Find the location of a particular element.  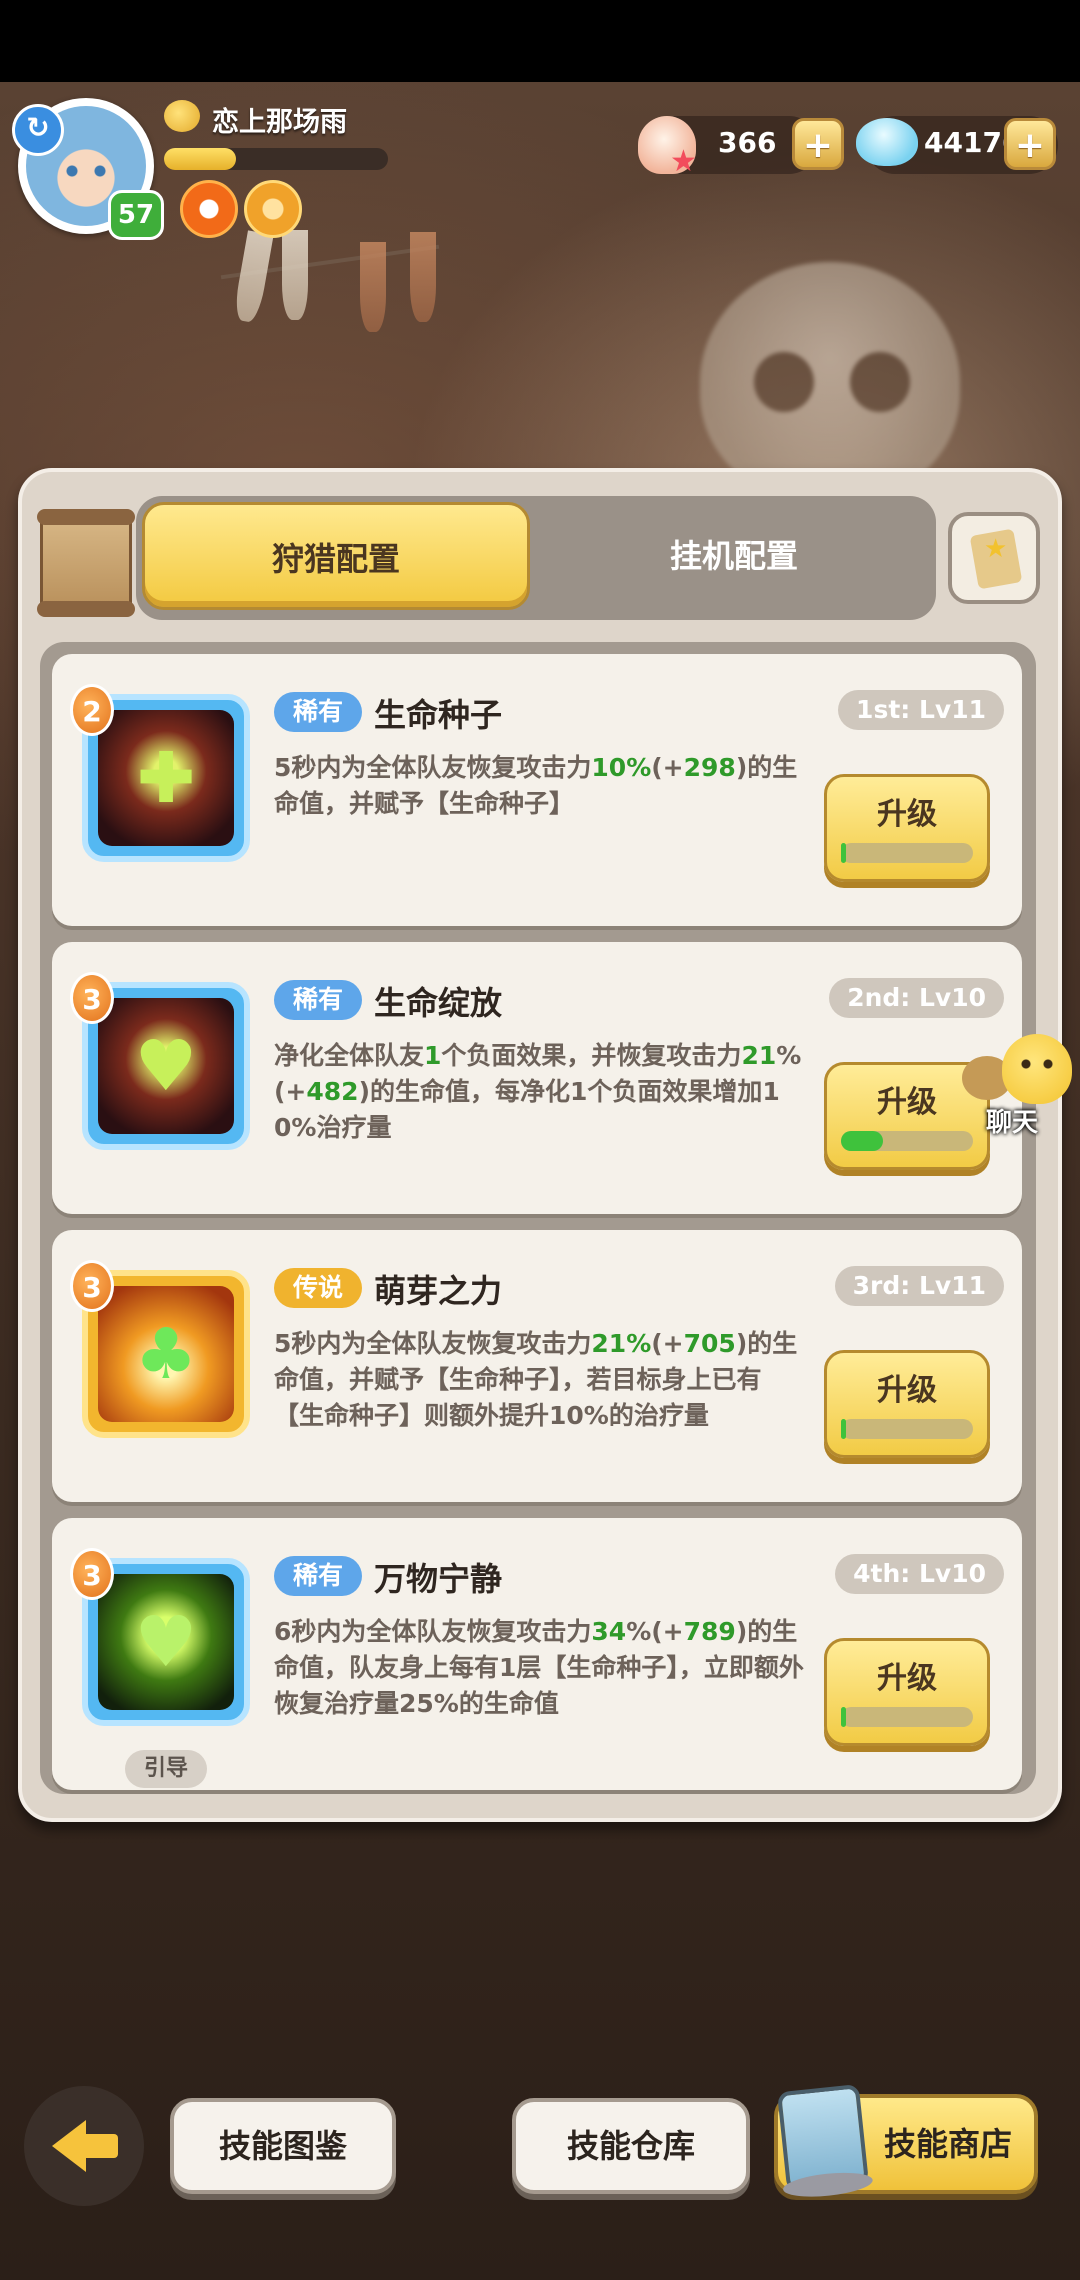

decor-skull is located at coordinates (830, 382).